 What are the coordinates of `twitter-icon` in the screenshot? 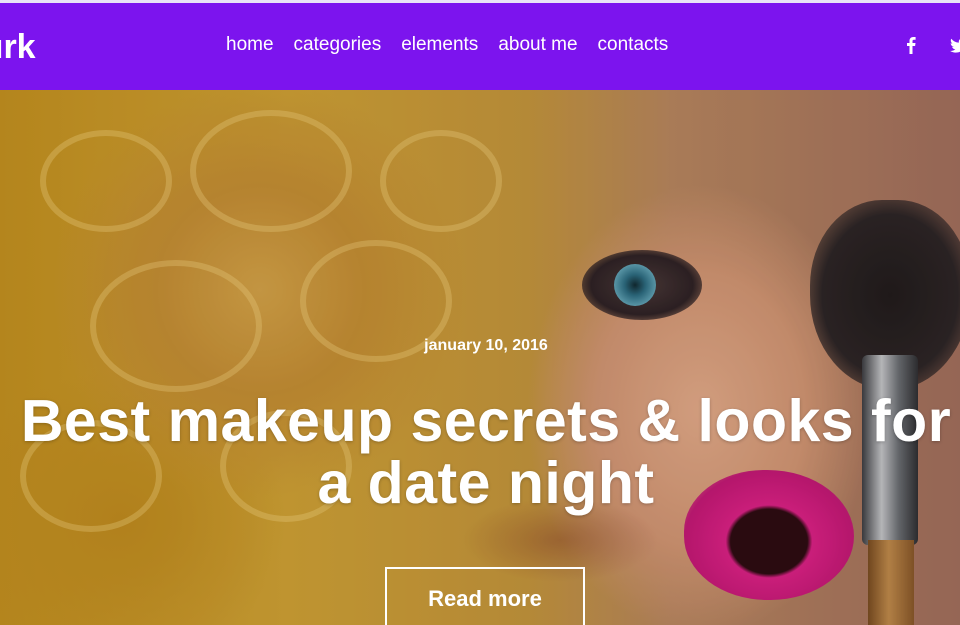 It's located at (954, 45).